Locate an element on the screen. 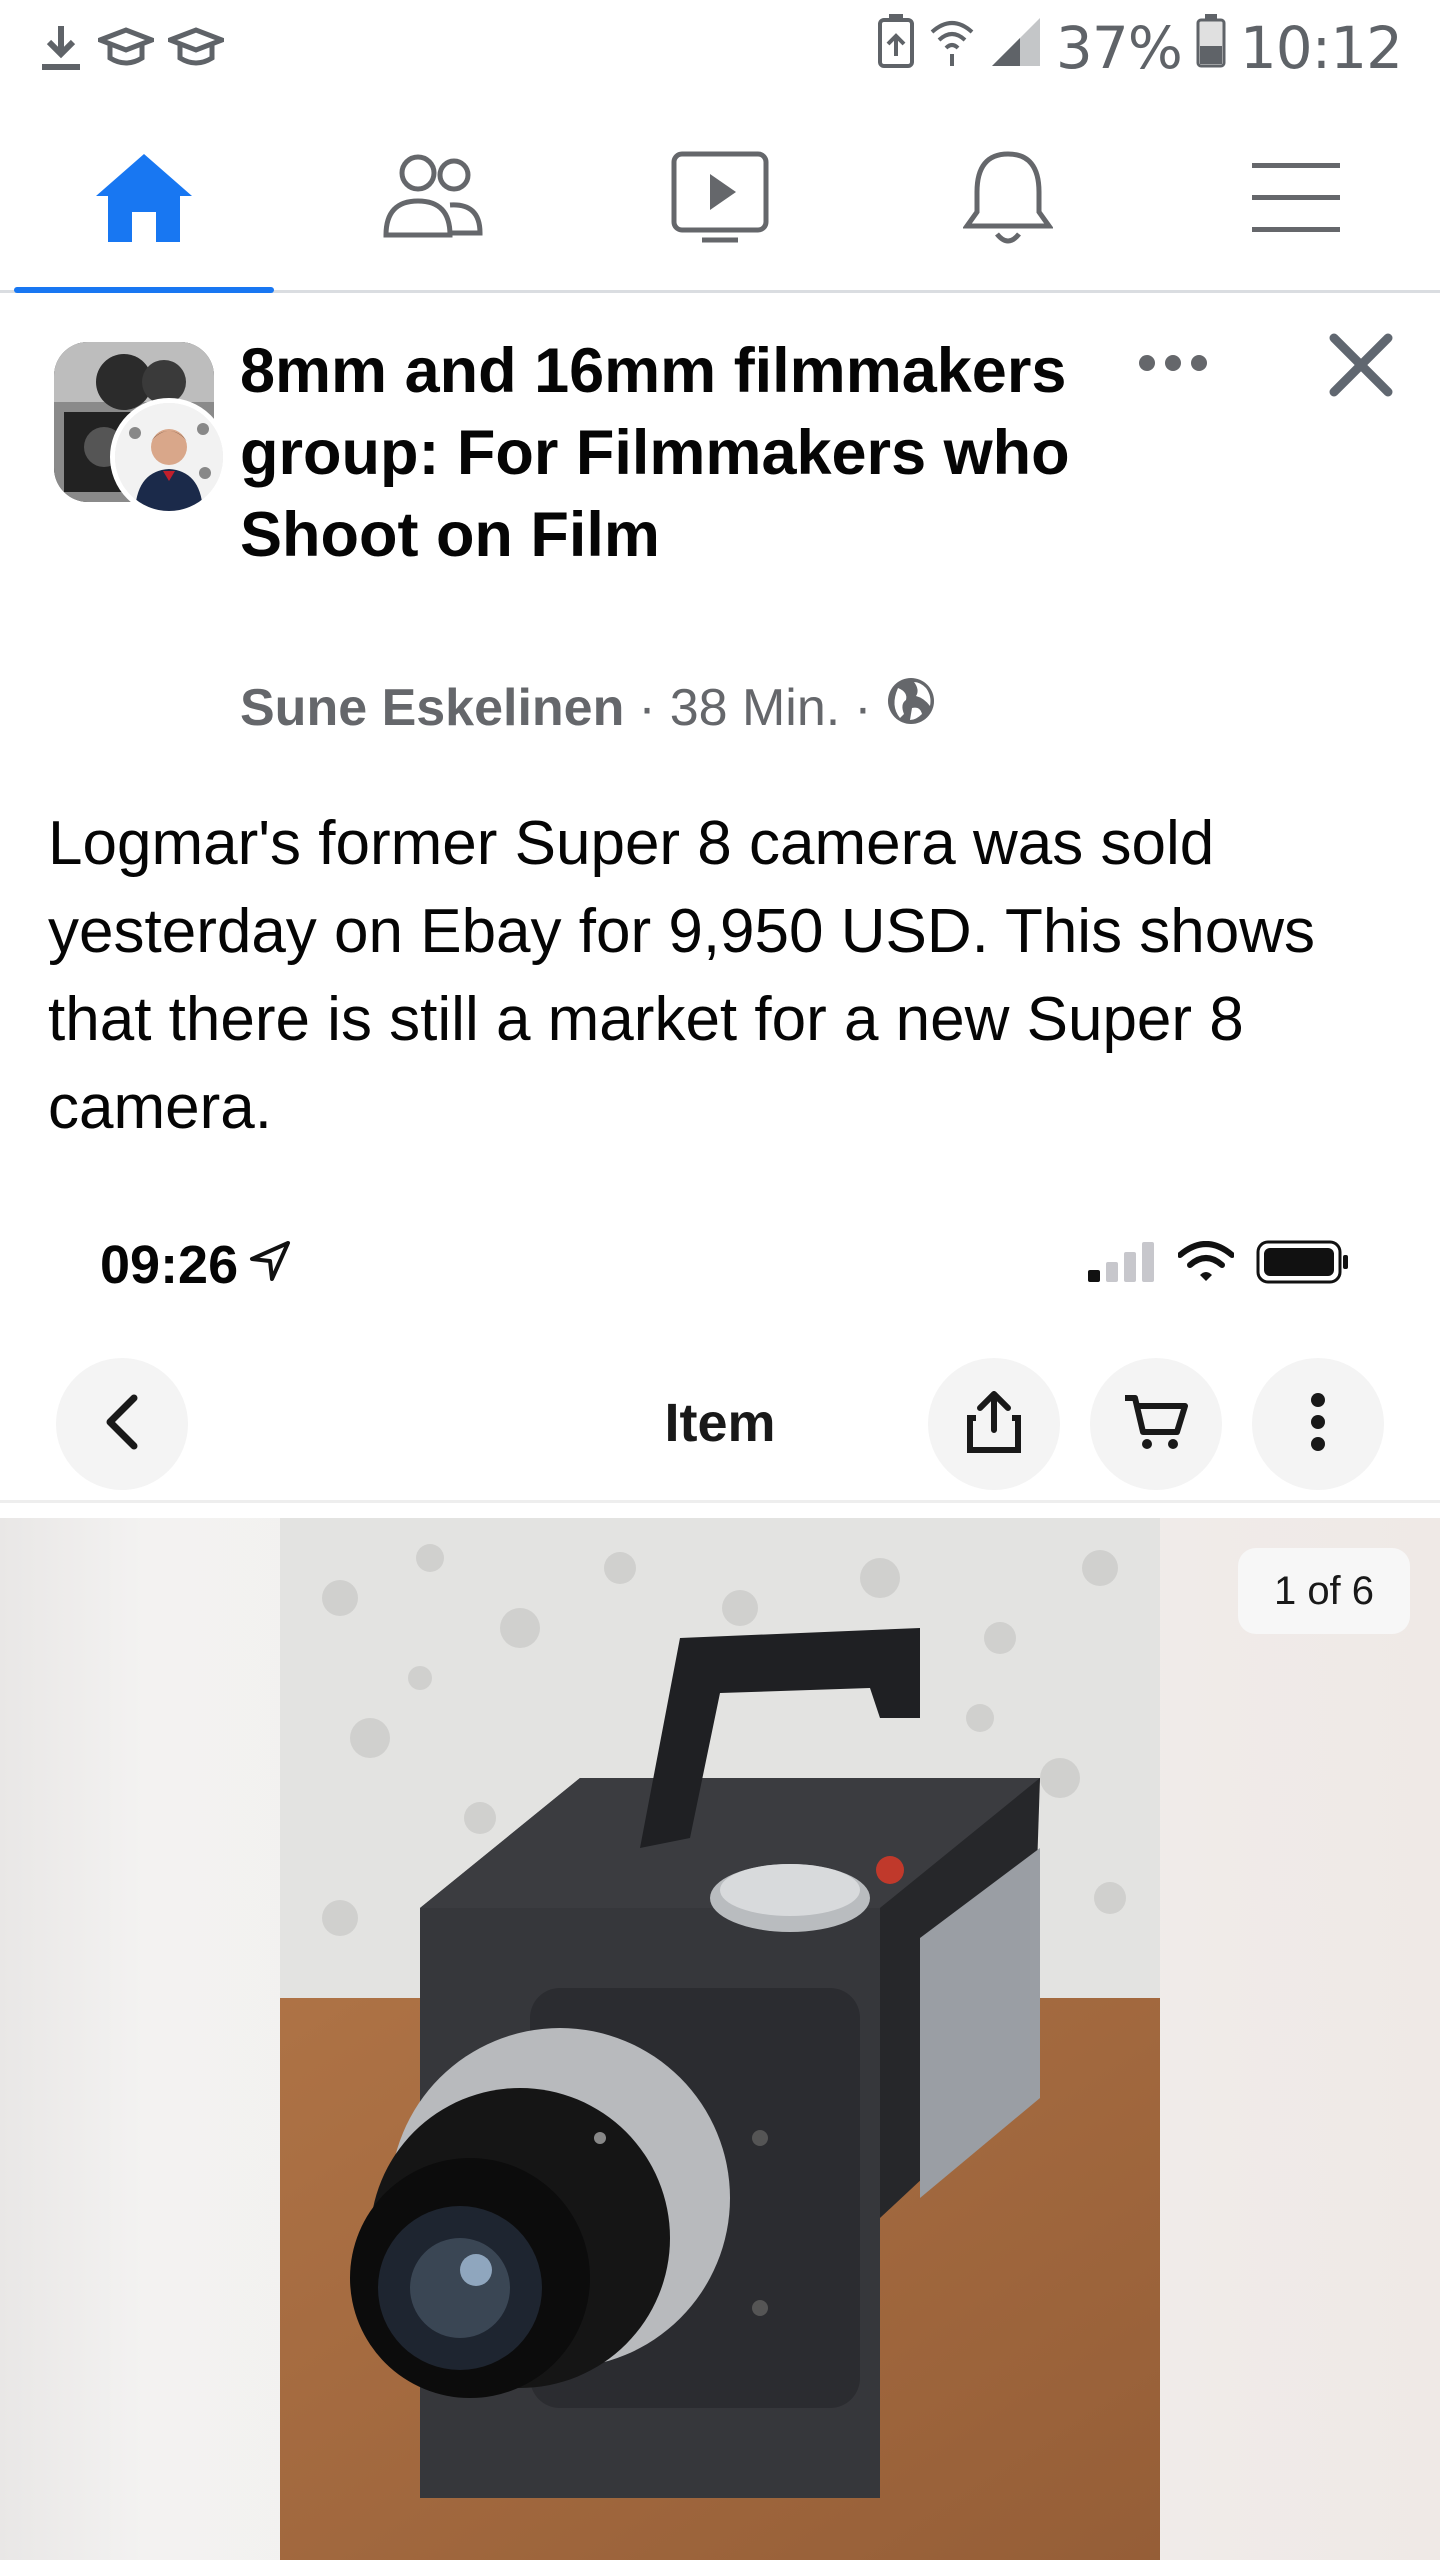 The image size is (1440, 2560). notifications-bell-icon is located at coordinates (1008, 200).